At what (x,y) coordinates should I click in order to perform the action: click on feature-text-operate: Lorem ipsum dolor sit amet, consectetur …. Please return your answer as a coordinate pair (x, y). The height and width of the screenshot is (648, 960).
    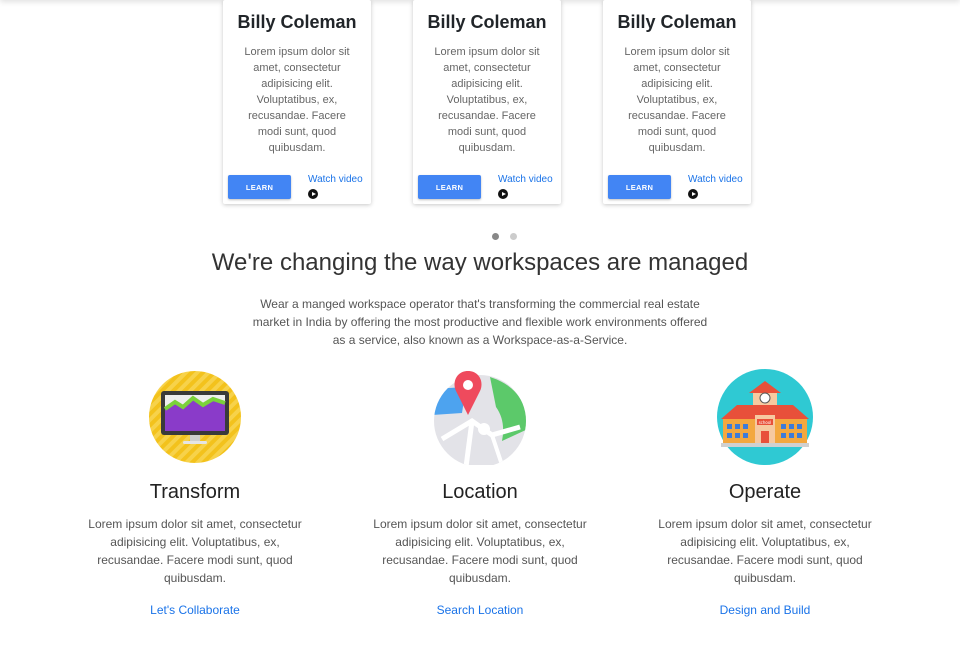
    Looking at the image, I should click on (765, 551).